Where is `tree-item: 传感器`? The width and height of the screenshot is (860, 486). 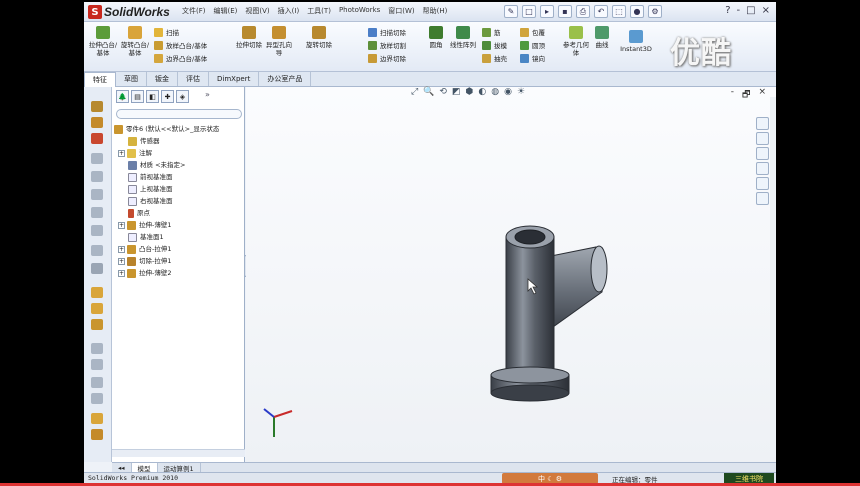 tree-item: 传感器 is located at coordinates (144, 141).